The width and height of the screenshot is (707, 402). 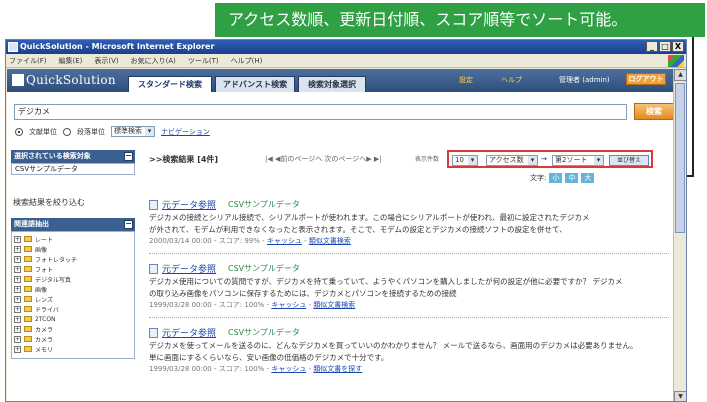 What do you see at coordinates (629, 160) in the screenshot?
I see `sort-button: 並び替え` at bounding box center [629, 160].